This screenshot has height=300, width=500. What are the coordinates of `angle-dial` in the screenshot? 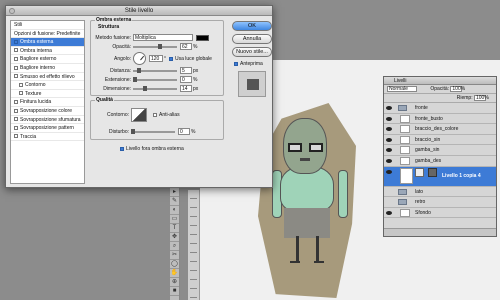 It's located at (139, 58).